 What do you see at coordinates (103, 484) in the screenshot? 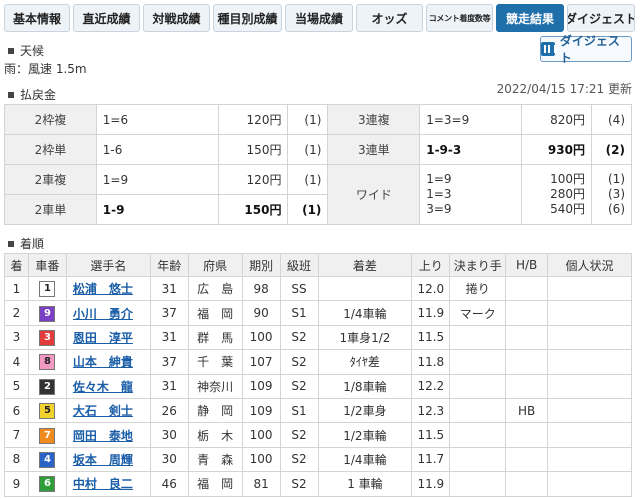
I see `rider-name-link: 中村 良二` at bounding box center [103, 484].